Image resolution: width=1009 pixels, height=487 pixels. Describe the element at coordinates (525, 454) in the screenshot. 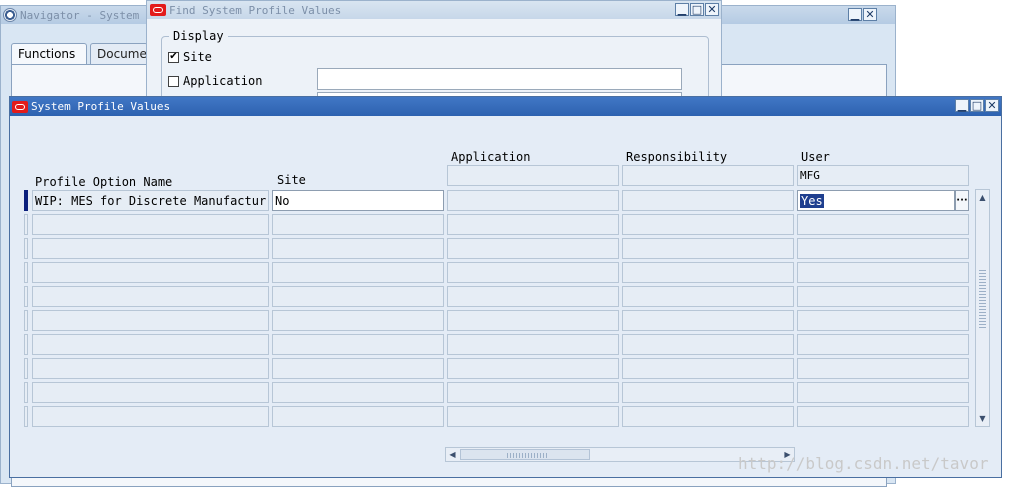

I see `horizontal-scroll-thumb` at that location.